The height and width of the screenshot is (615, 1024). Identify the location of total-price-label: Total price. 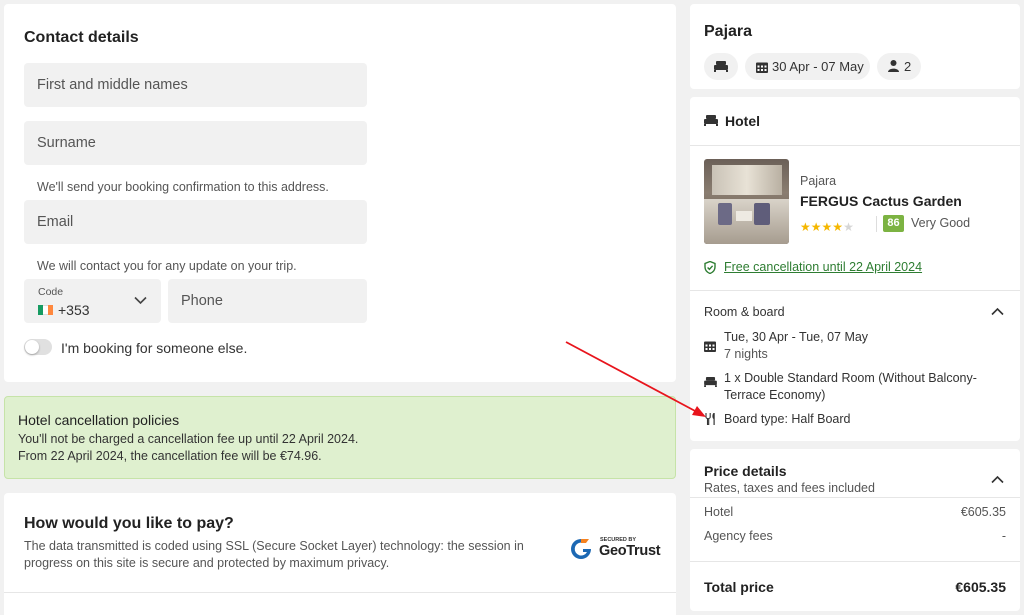
(739, 587).